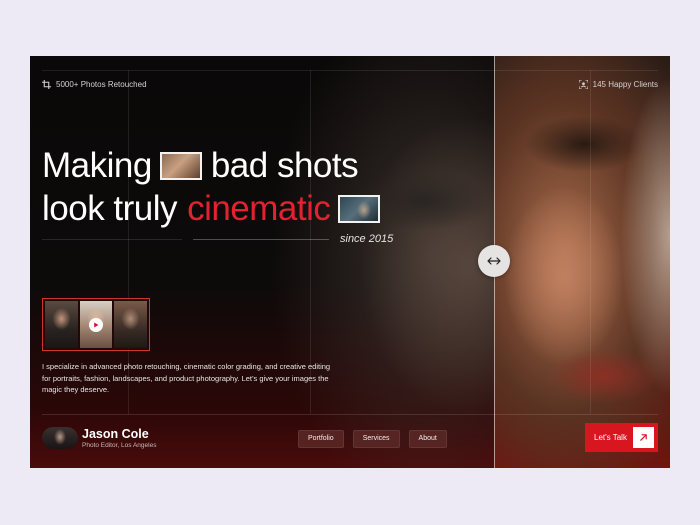 Image resolution: width=700 pixels, height=525 pixels. I want to click on headline-bad-shots: bad shots, so click(284, 165).